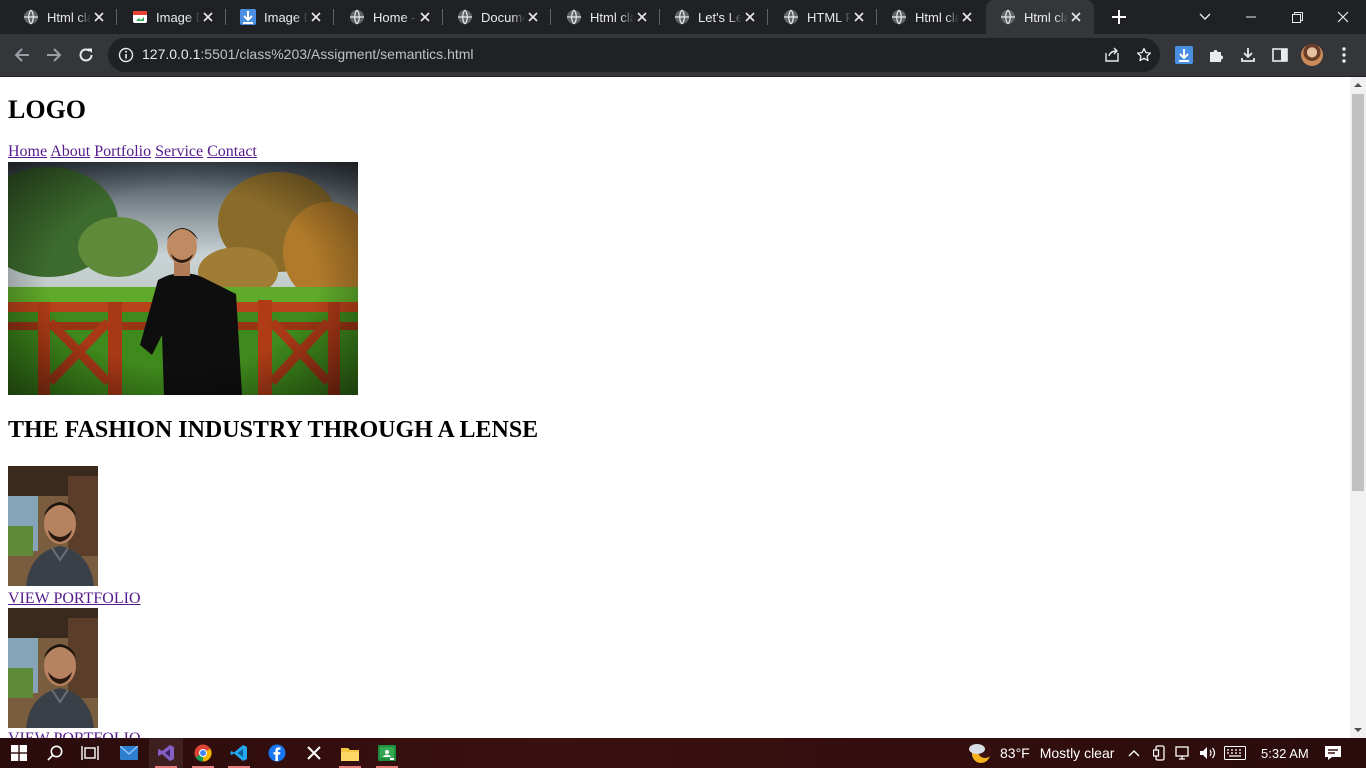 This screenshot has width=1366, height=768. I want to click on profile-avatar, so click(1312, 55).